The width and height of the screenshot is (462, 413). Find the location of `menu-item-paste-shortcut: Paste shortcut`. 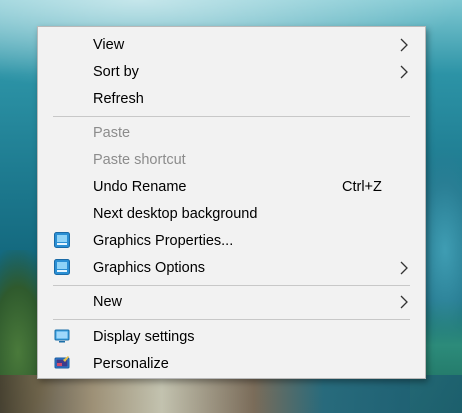

menu-item-paste-shortcut: Paste shortcut is located at coordinates (231, 160).